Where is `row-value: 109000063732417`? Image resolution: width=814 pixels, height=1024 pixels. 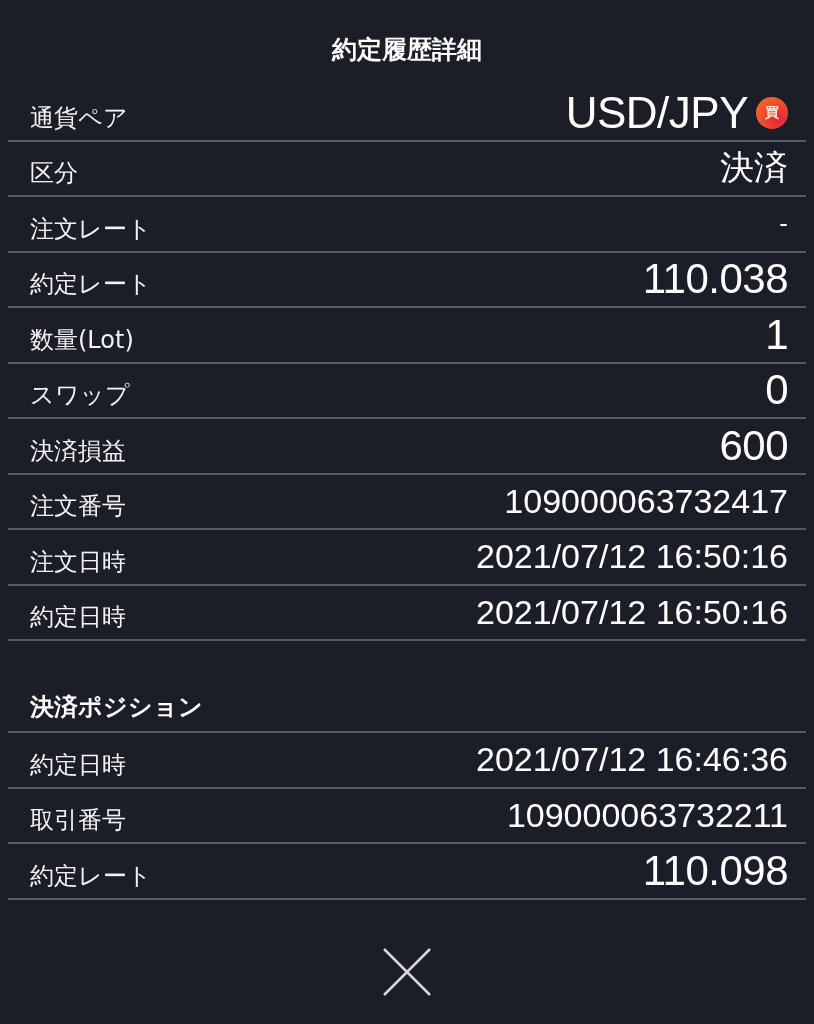
row-value: 109000063732417 is located at coordinates (646, 501).